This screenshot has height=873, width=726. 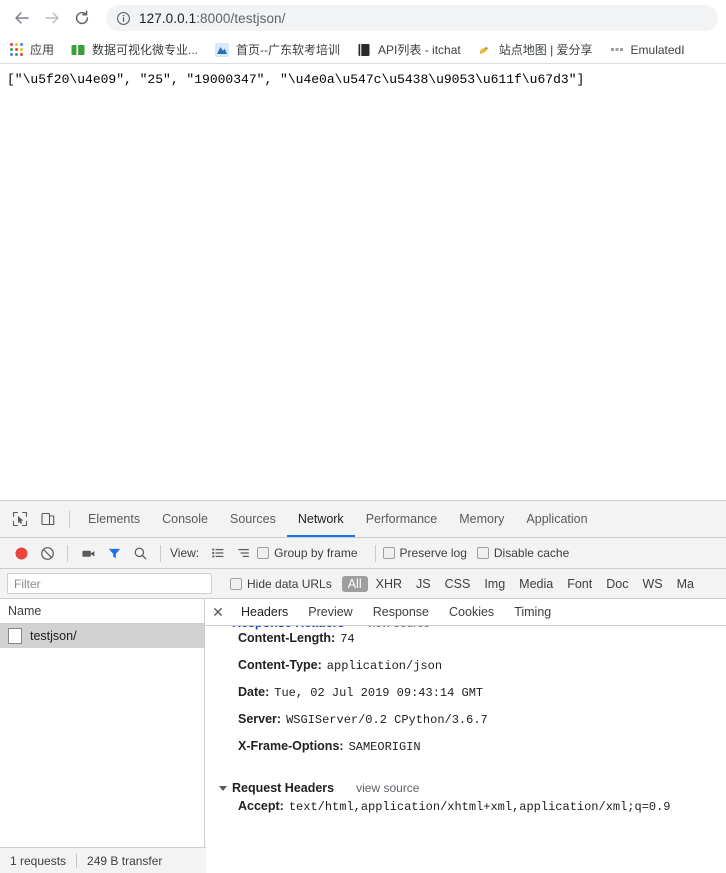 What do you see at coordinates (218, 612) in the screenshot?
I see `close-icon: ✕` at bounding box center [218, 612].